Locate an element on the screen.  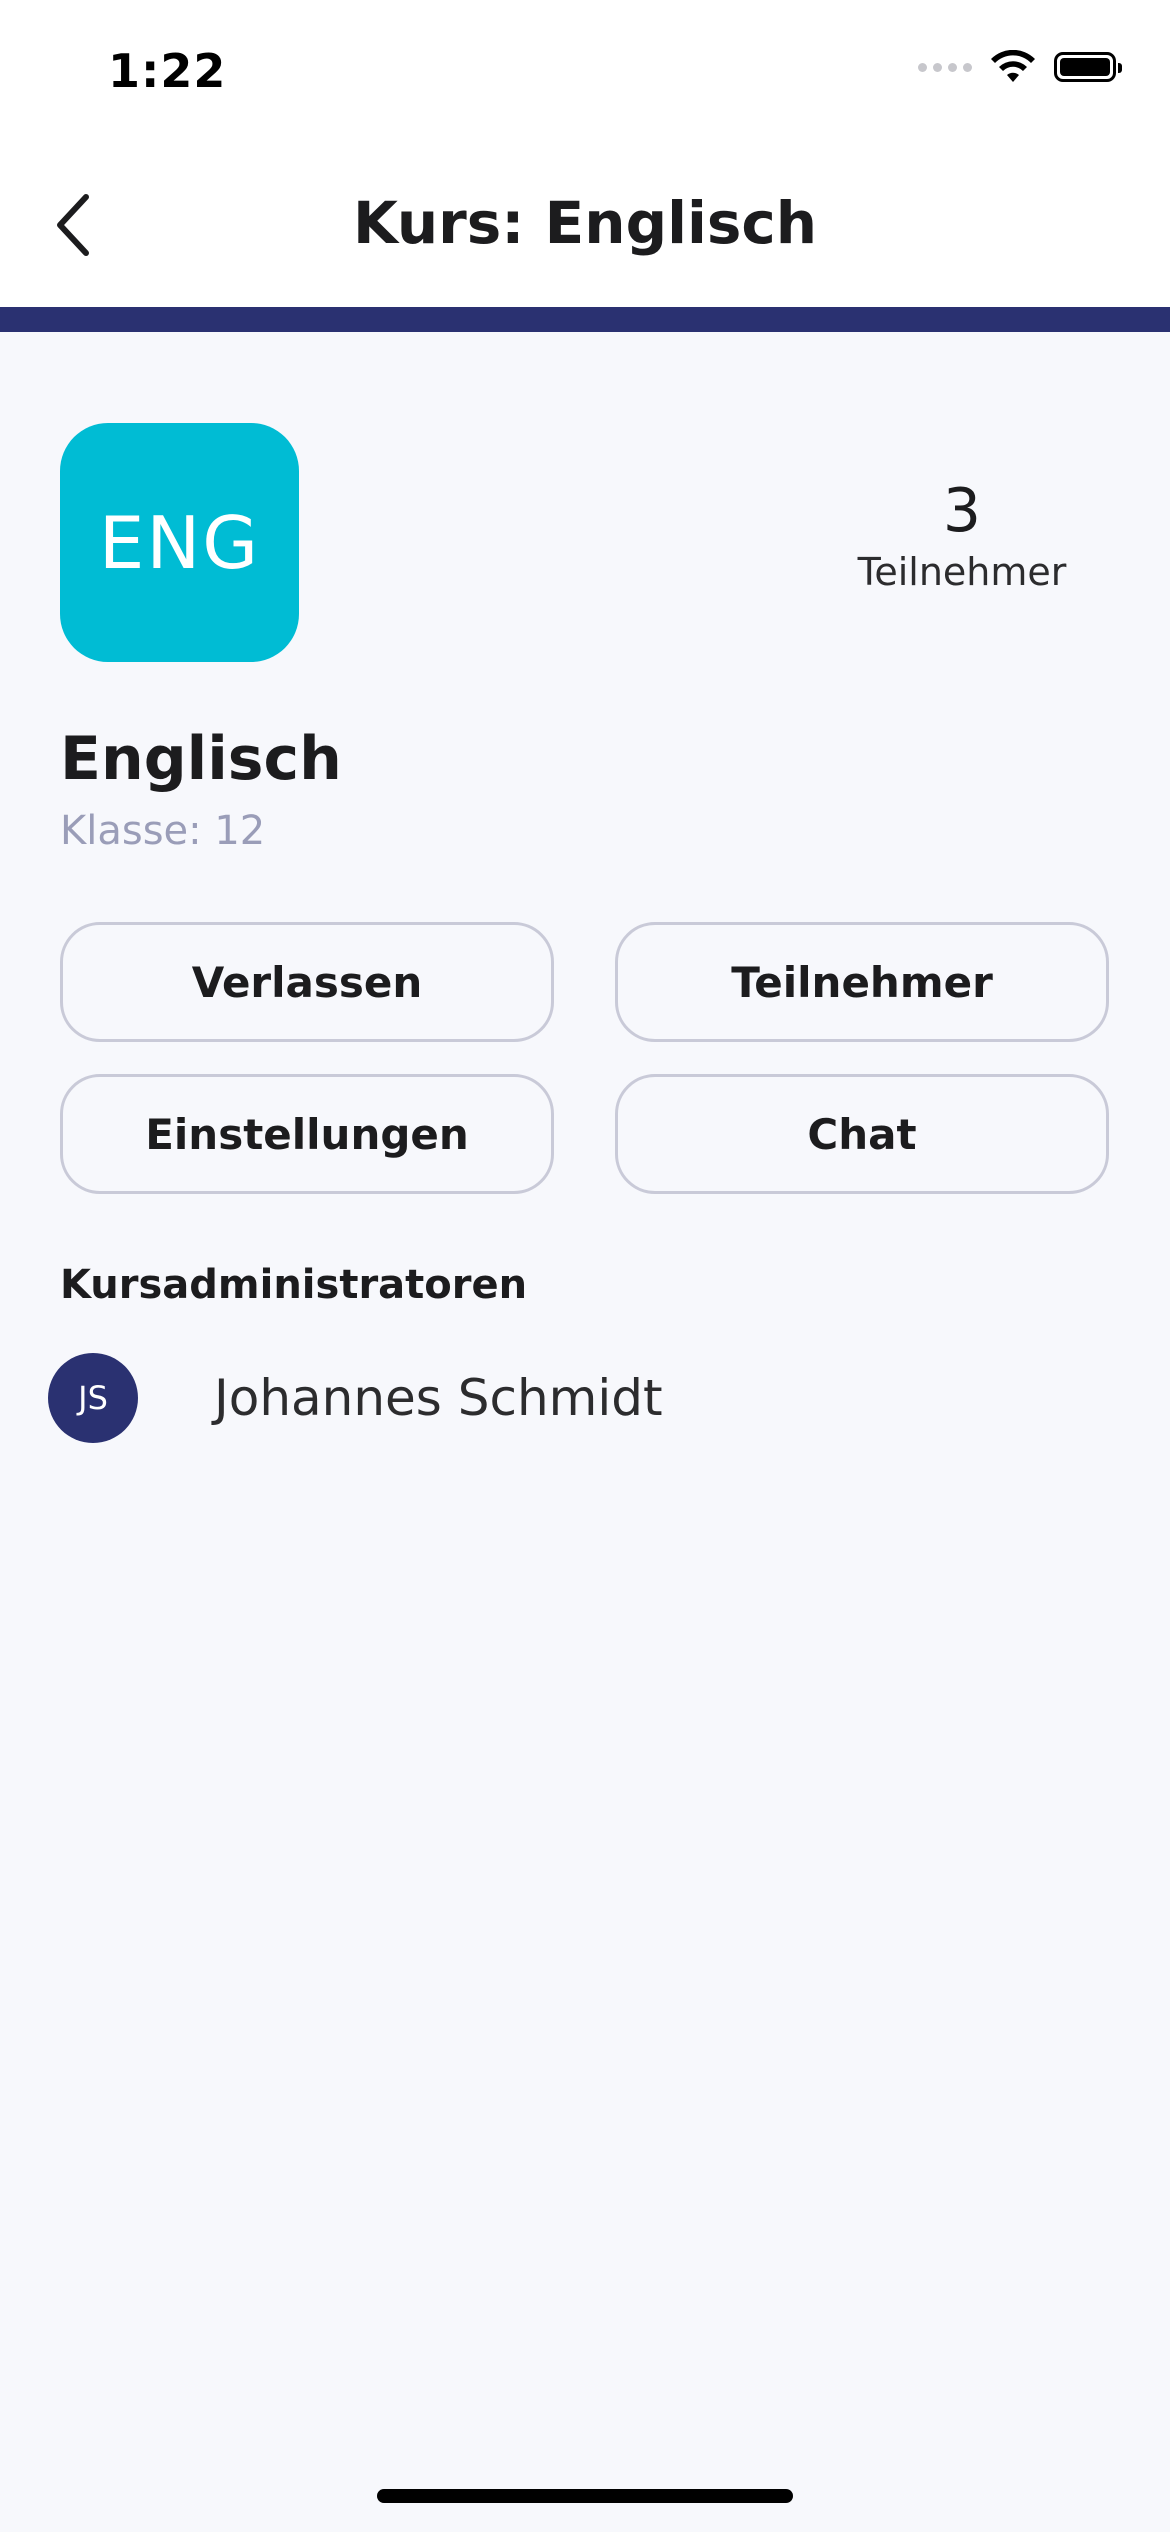
navigation-bar: Kurs: Englisch is located at coordinates (585, 226).